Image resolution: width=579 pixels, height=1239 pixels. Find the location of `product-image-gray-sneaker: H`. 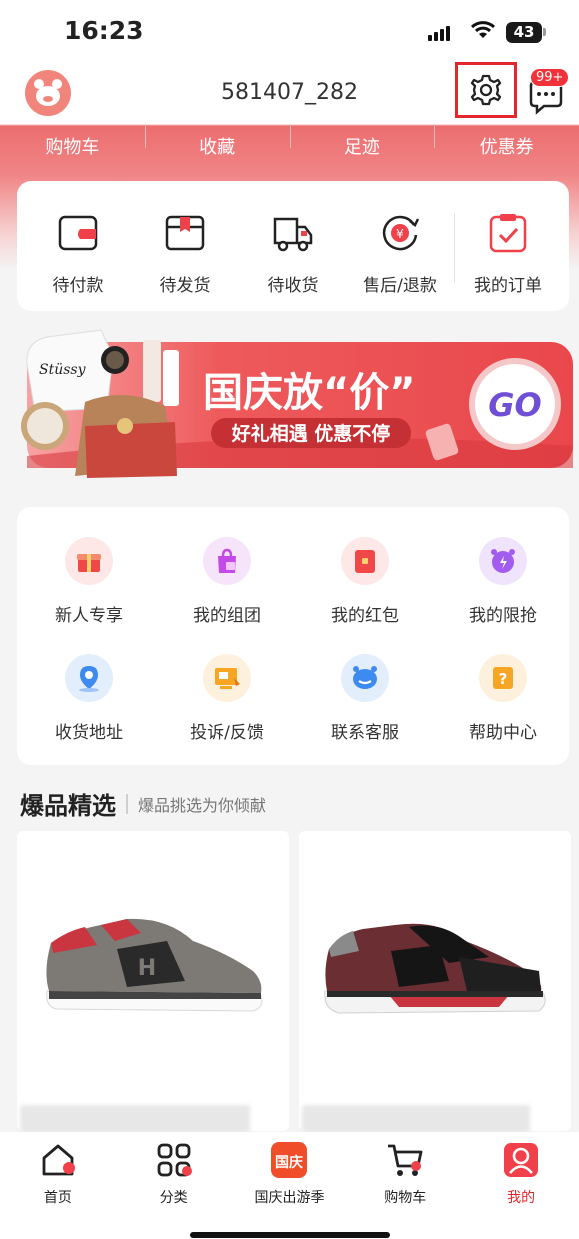

product-image-gray-sneaker: H is located at coordinates (154, 965).